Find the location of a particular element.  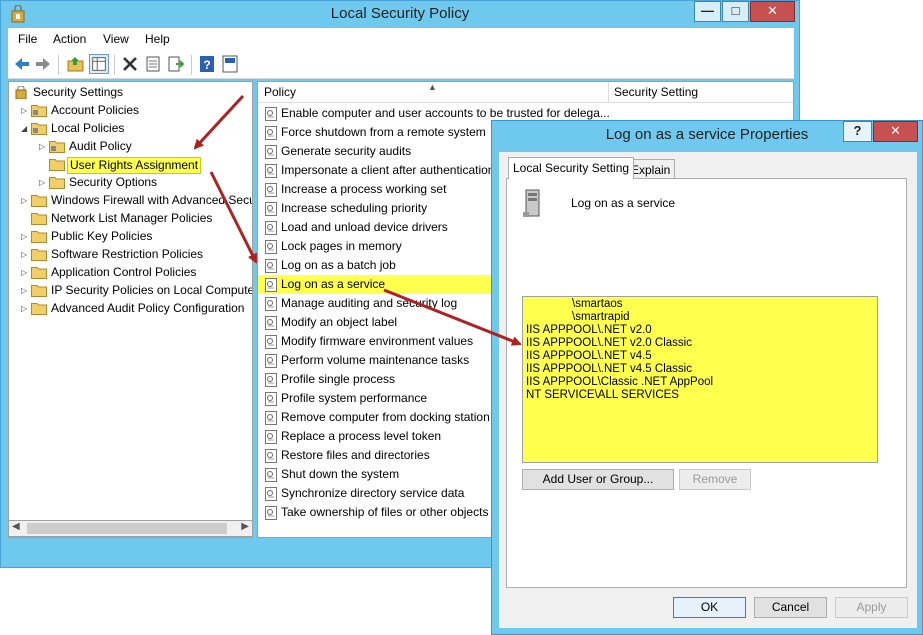

tree-item-label: Windows Firewall with Advanced Security is located at coordinates (152, 200).